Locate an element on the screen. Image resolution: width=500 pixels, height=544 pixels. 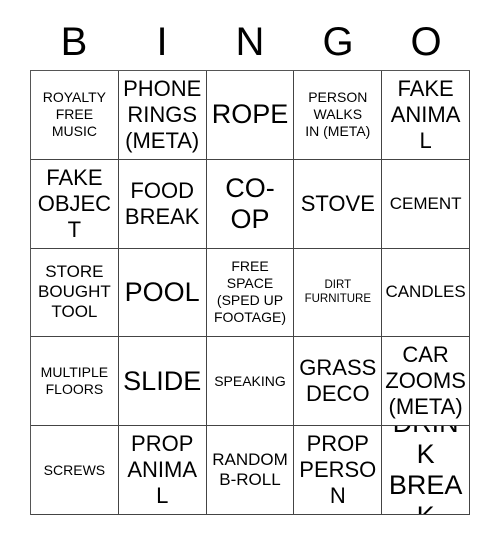
bingo-cell: FAKE OBJECT is located at coordinates (75, 204).